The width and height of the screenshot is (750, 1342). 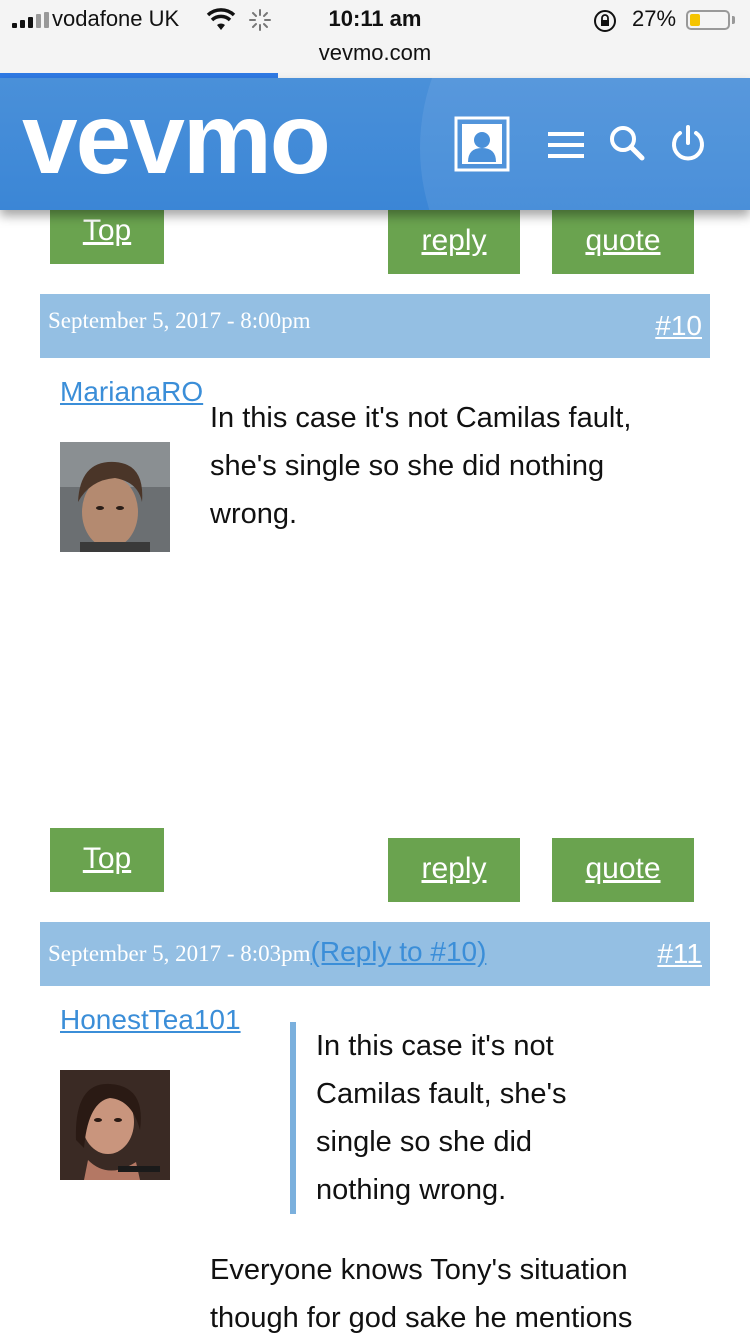 I want to click on post-text-line: Everyone knows Tony's situation, so click(x=419, y=1270).